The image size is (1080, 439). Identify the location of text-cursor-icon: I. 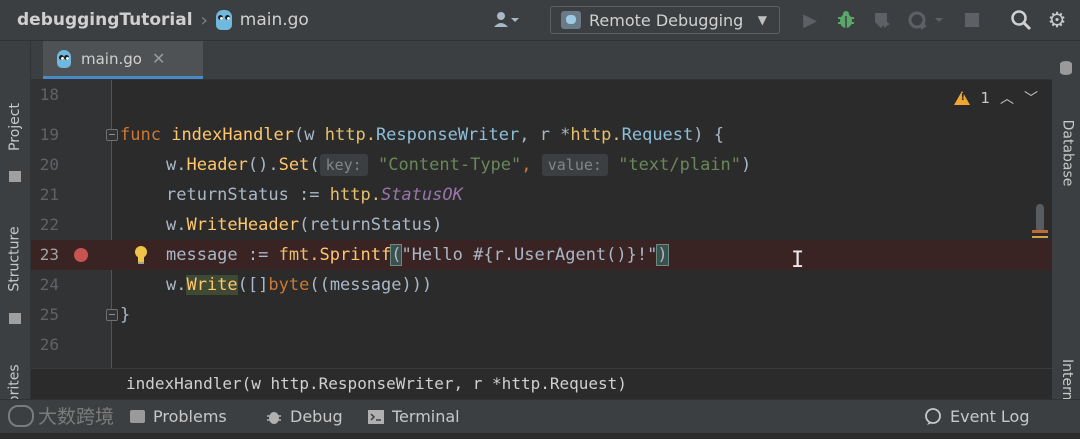
(798, 260).